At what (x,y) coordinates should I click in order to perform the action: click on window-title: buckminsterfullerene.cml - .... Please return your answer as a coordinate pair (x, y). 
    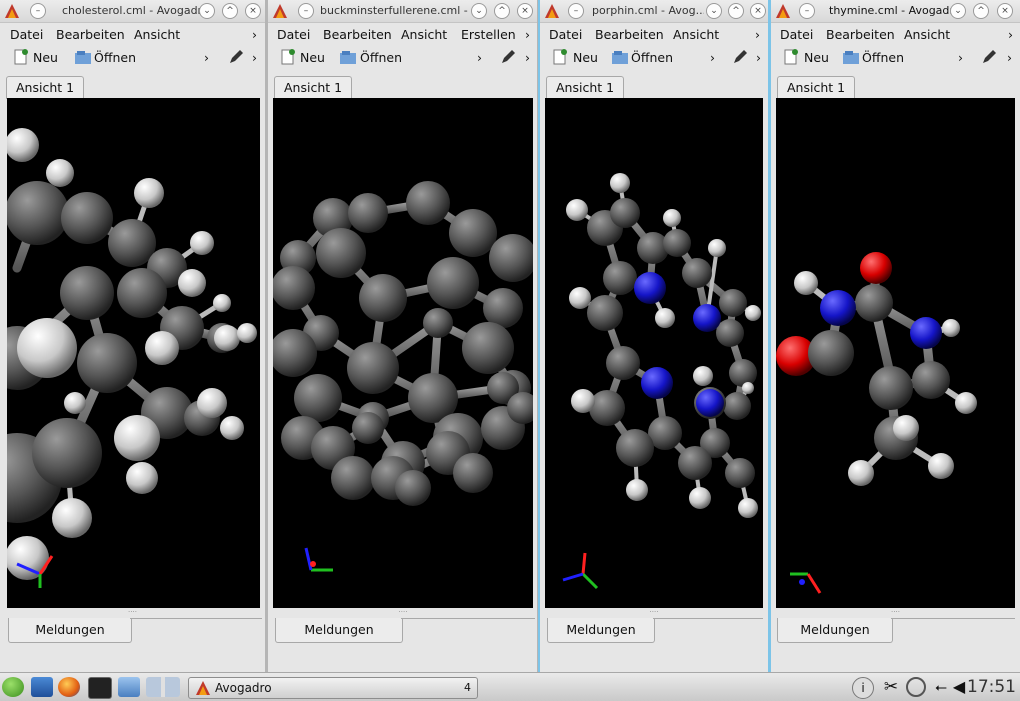
    Looking at the image, I should click on (395, 10).